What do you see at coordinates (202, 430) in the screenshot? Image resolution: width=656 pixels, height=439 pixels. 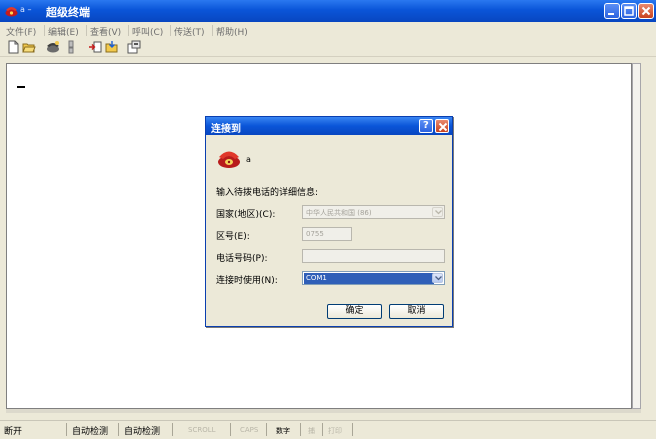 I see `scroll-lock-indicator: SCROLL` at bounding box center [202, 430].